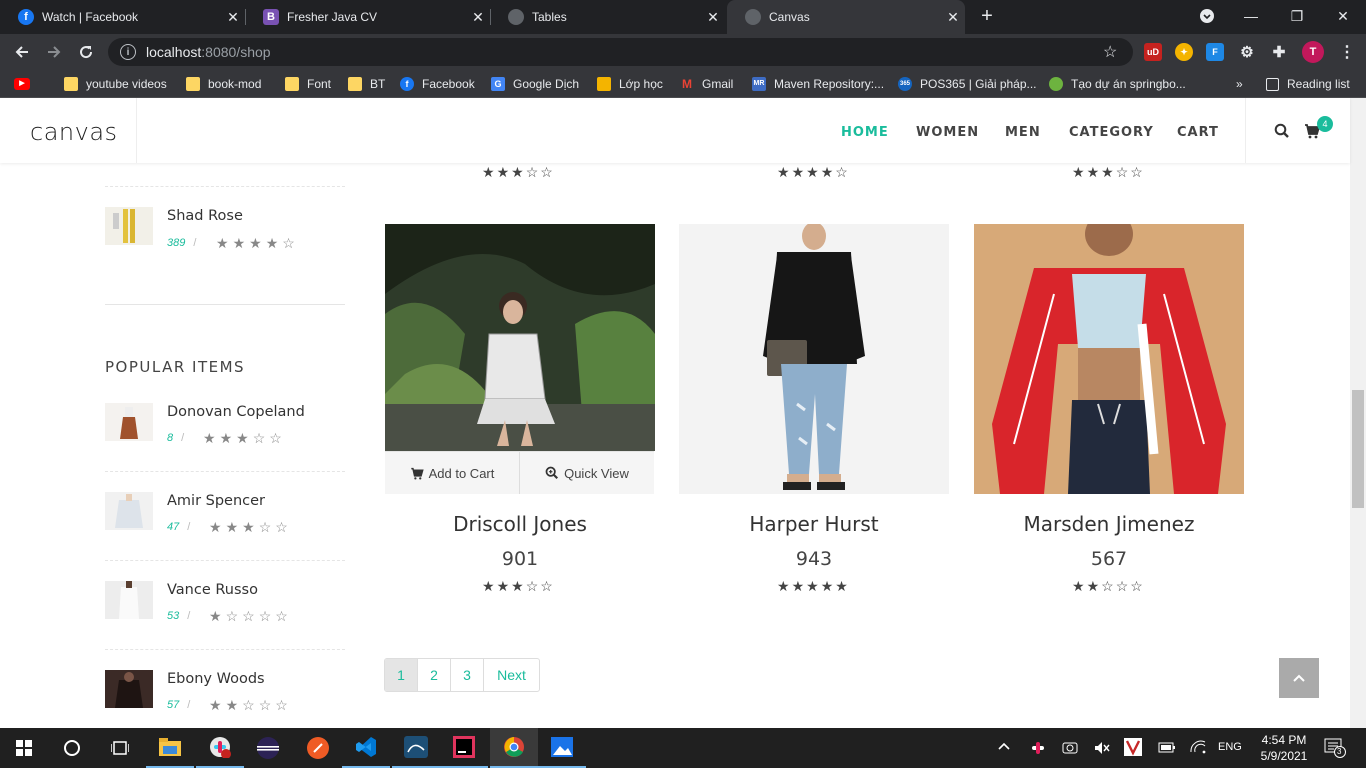 The height and width of the screenshot is (768, 1366). I want to click on intellij-icon, so click(464, 748).